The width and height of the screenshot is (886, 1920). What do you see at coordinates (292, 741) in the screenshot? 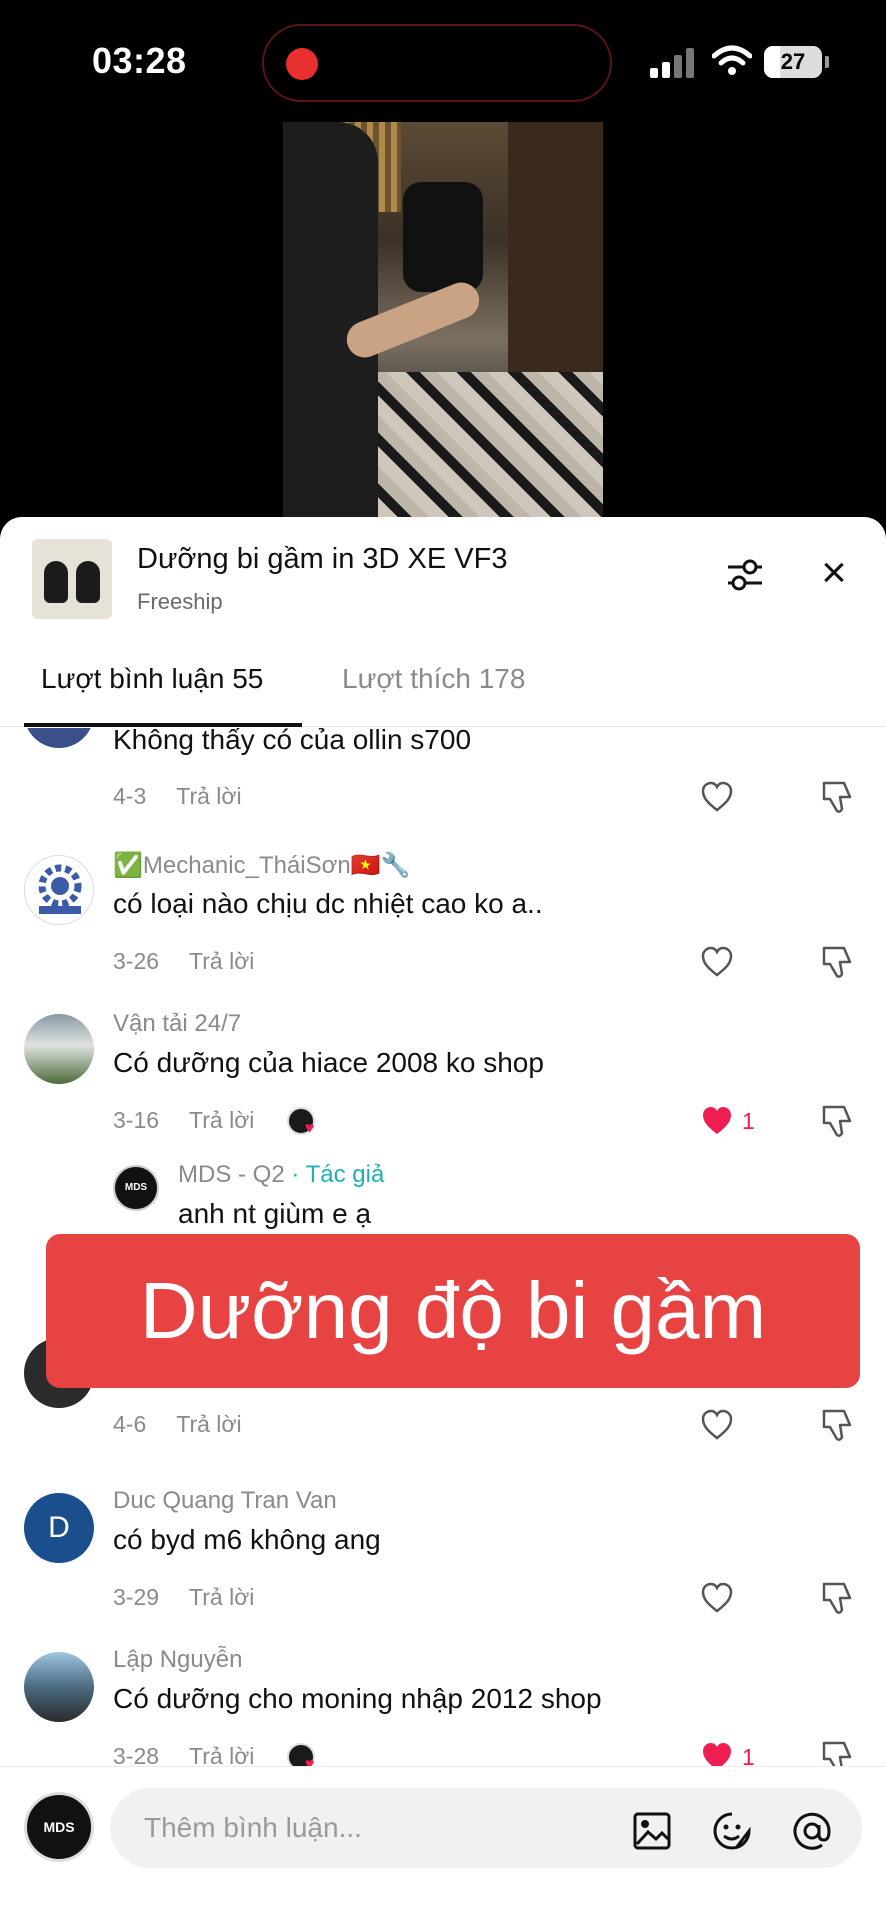
I see `comment-text: Không thấy có của ollin s700` at bounding box center [292, 741].